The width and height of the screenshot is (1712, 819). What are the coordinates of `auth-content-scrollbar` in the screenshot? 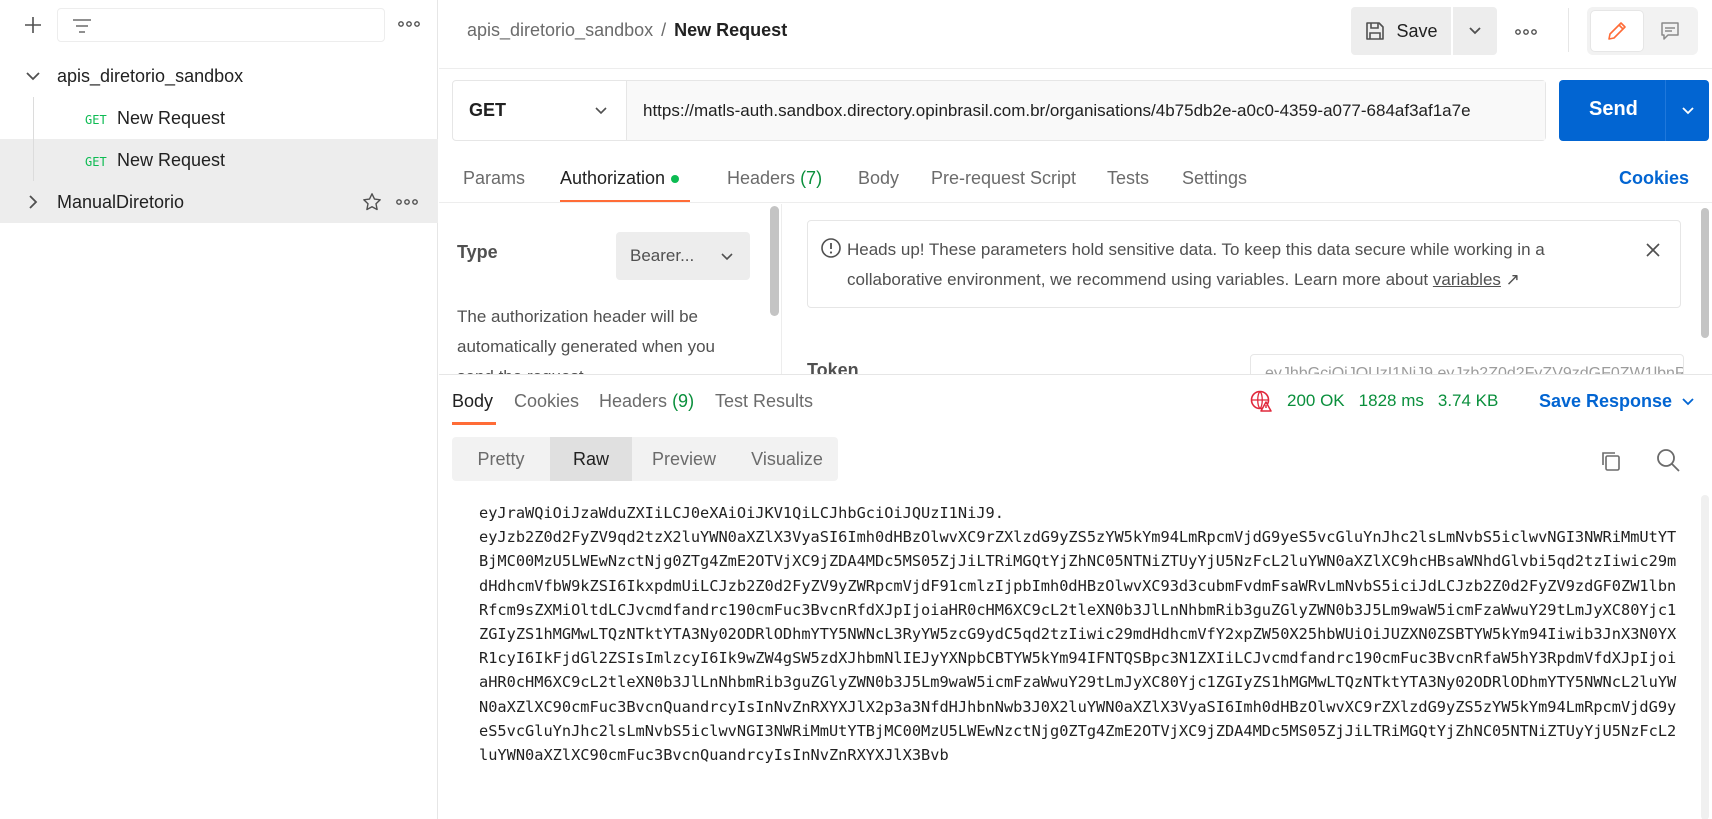 It's located at (1705, 289).